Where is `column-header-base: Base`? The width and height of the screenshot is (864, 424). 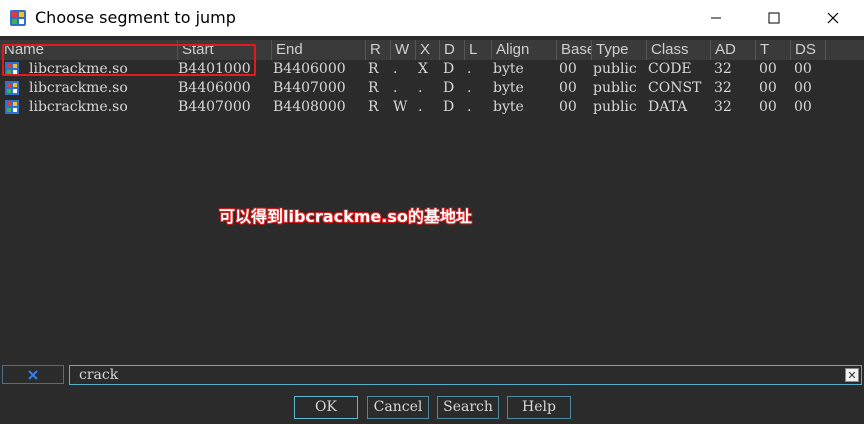 column-header-base: Base is located at coordinates (574, 50).